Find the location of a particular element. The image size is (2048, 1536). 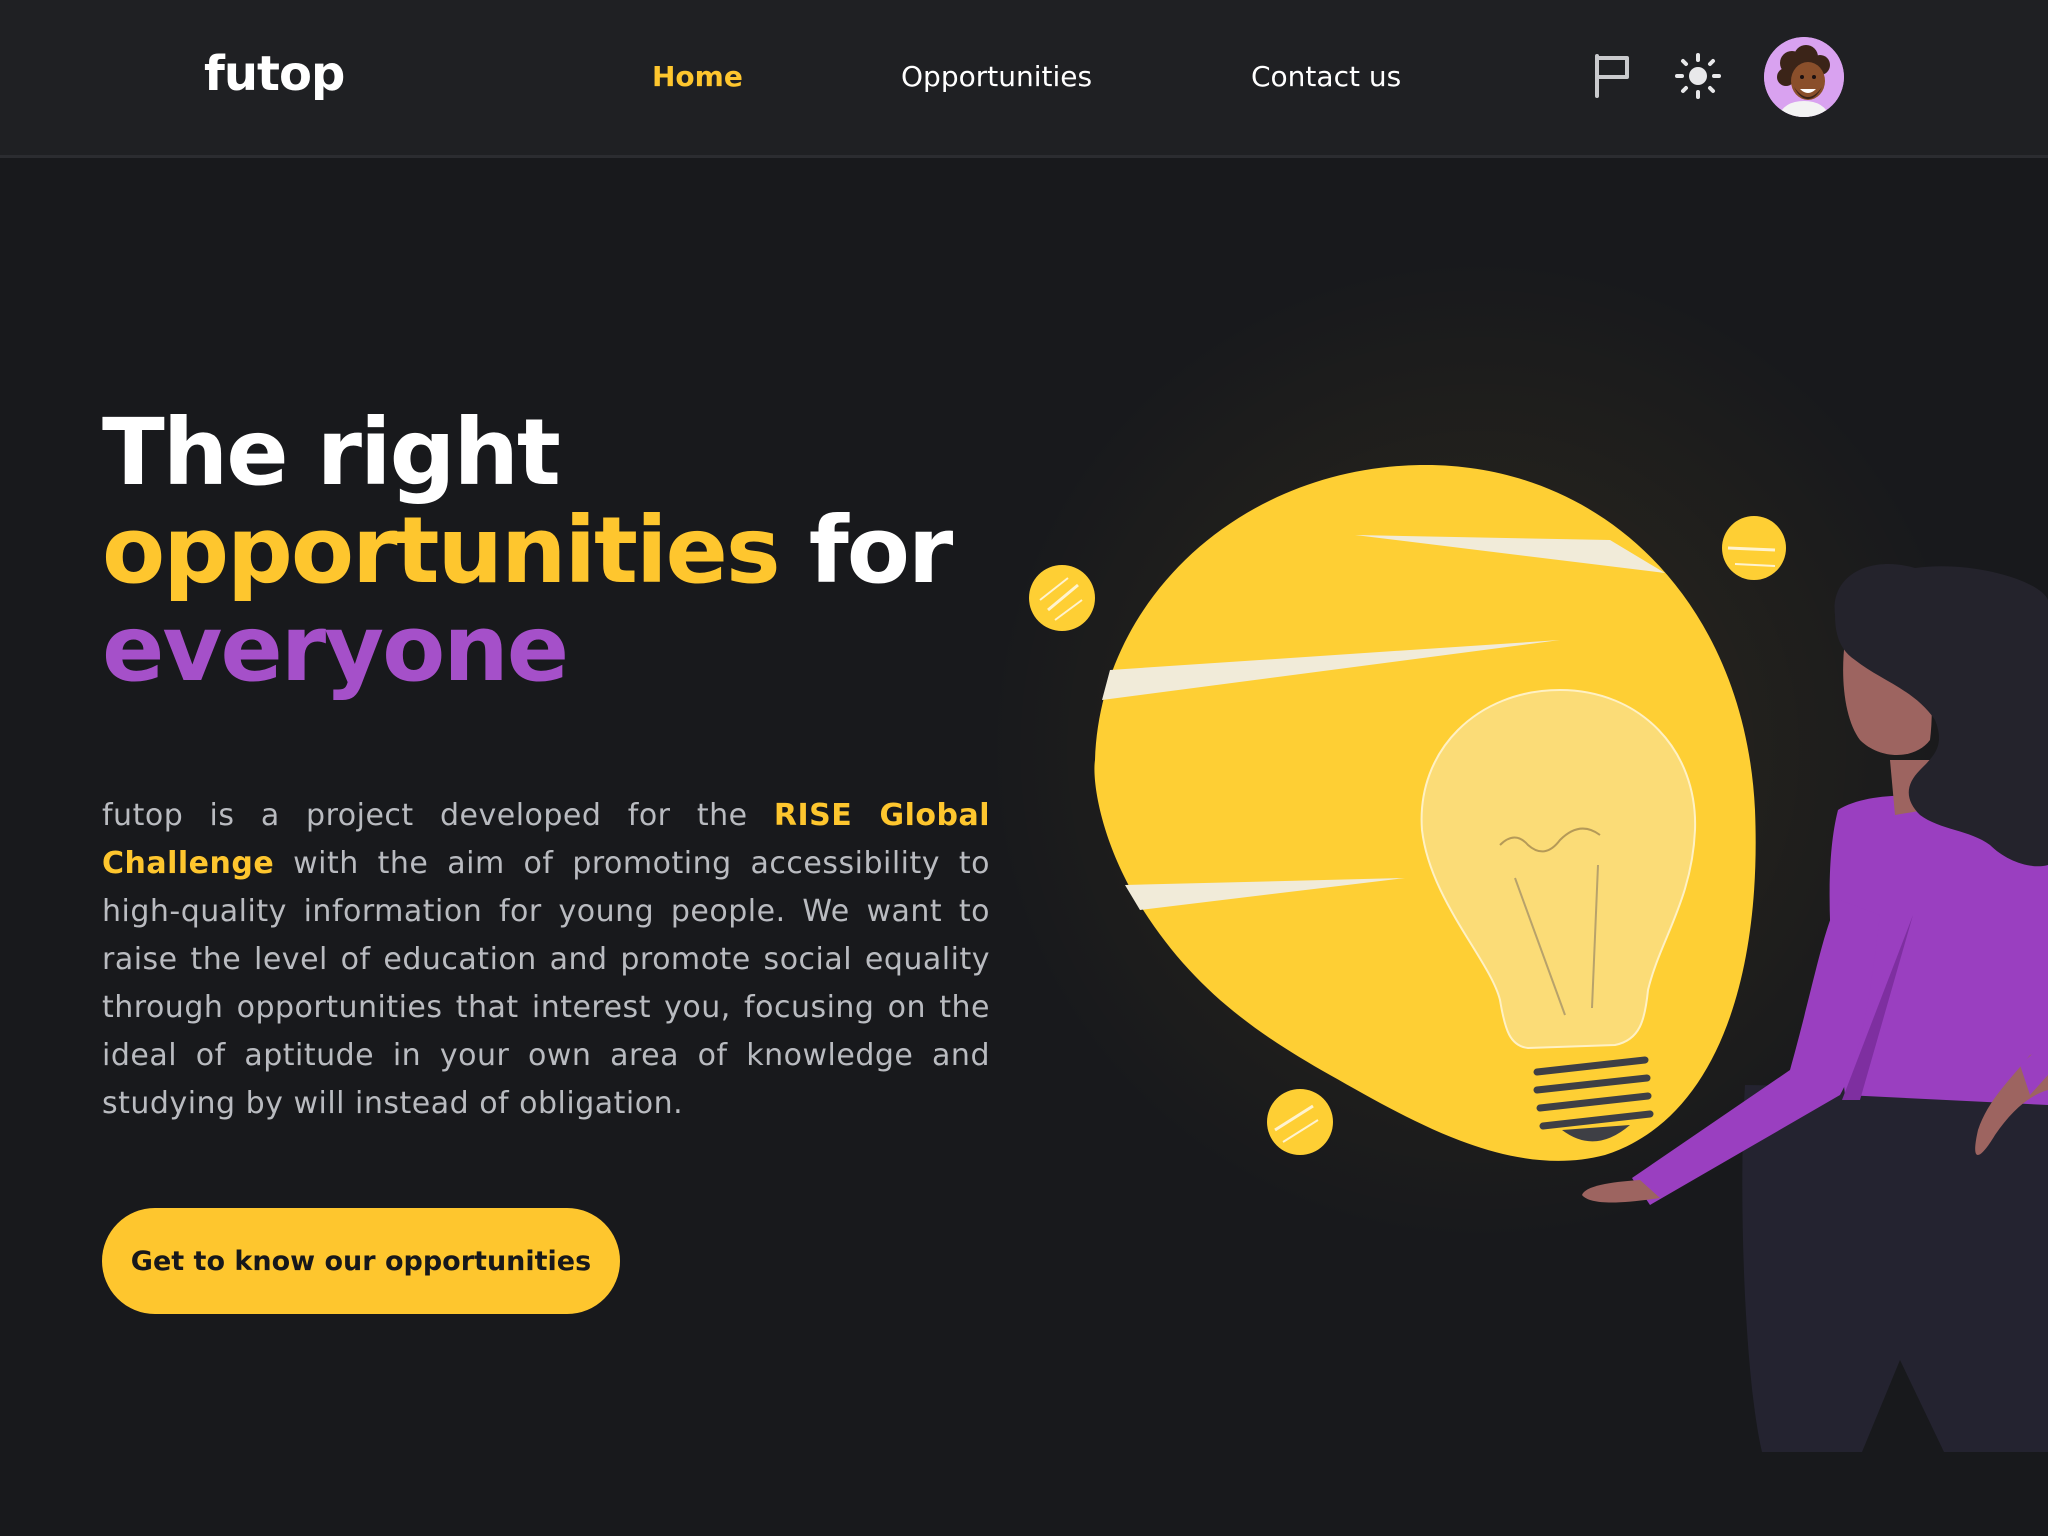

hero-title-highlight-opportunities: opportunities is located at coordinates (441, 550).